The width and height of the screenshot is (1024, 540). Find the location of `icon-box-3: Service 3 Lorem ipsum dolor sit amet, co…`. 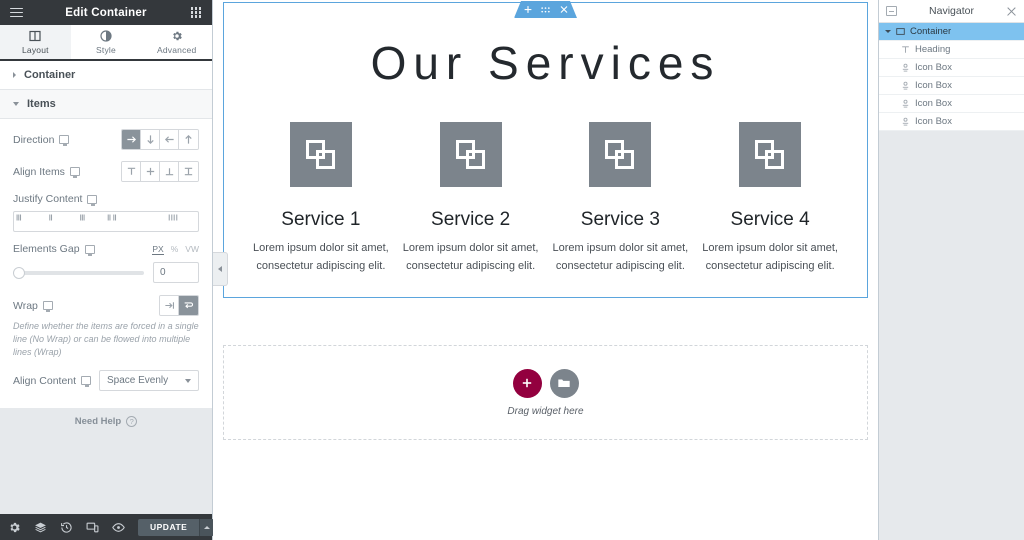

icon-box-3: Service 3 Lorem ipsum dolor sit amet, co… is located at coordinates (621, 198).